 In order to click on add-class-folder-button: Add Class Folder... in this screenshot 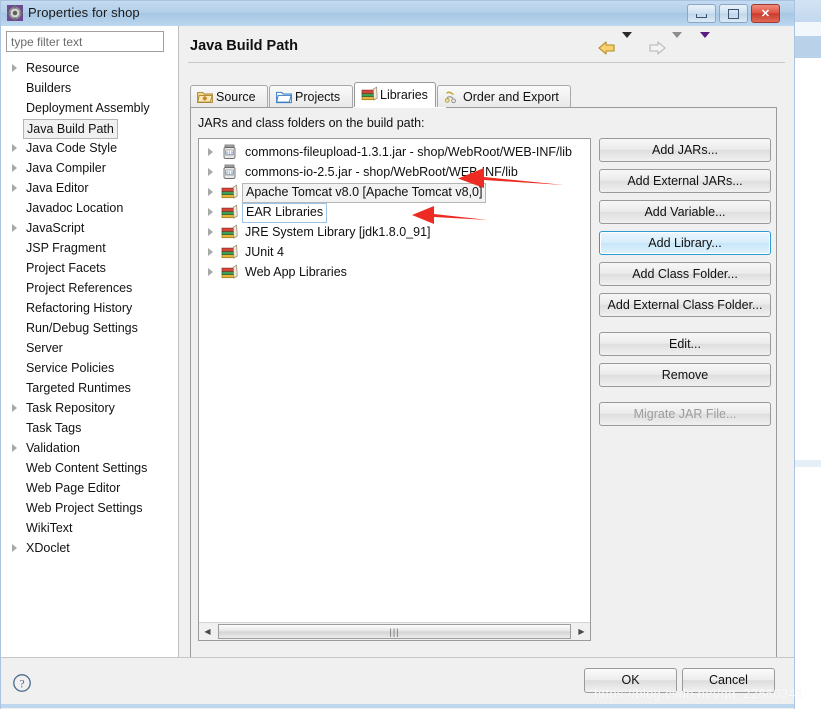, I will do `click(685, 274)`.